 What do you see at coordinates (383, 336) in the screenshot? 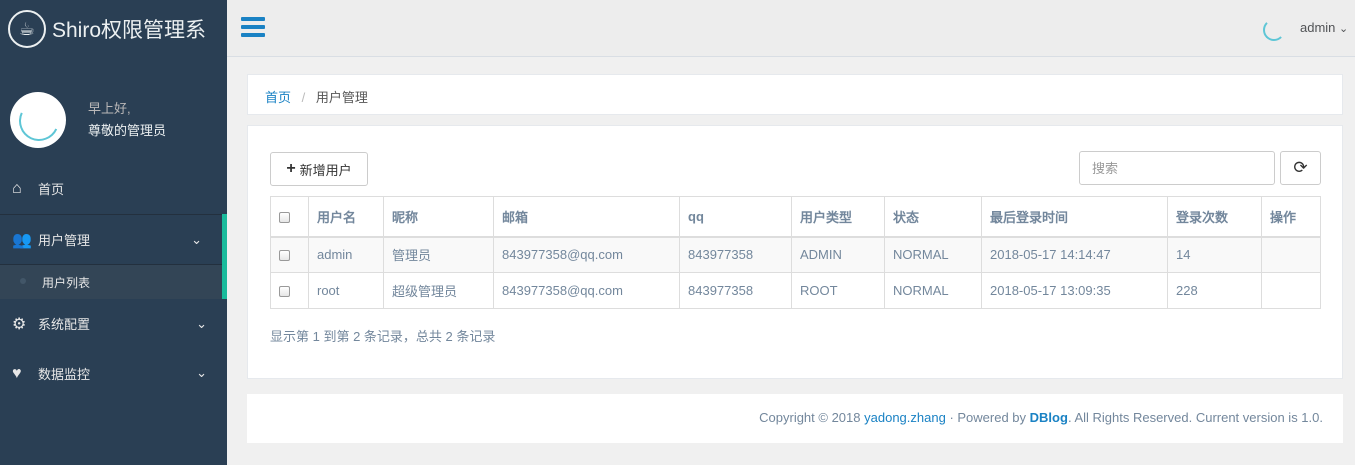
I see `pagination-info: 显示第 1 到第 2 条记录，总共 2 条记录` at bounding box center [383, 336].